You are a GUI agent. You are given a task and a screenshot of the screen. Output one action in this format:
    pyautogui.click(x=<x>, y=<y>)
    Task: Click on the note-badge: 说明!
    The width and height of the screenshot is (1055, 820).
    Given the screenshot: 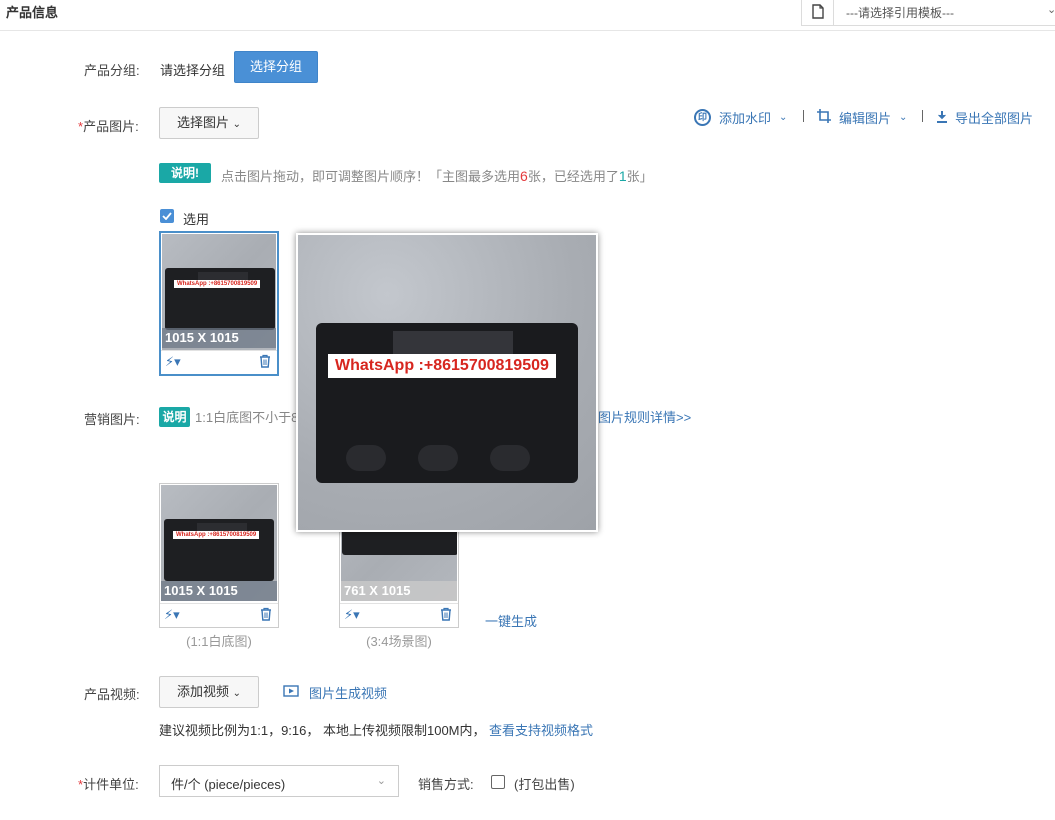 What is the action you would take?
    pyautogui.click(x=185, y=173)
    